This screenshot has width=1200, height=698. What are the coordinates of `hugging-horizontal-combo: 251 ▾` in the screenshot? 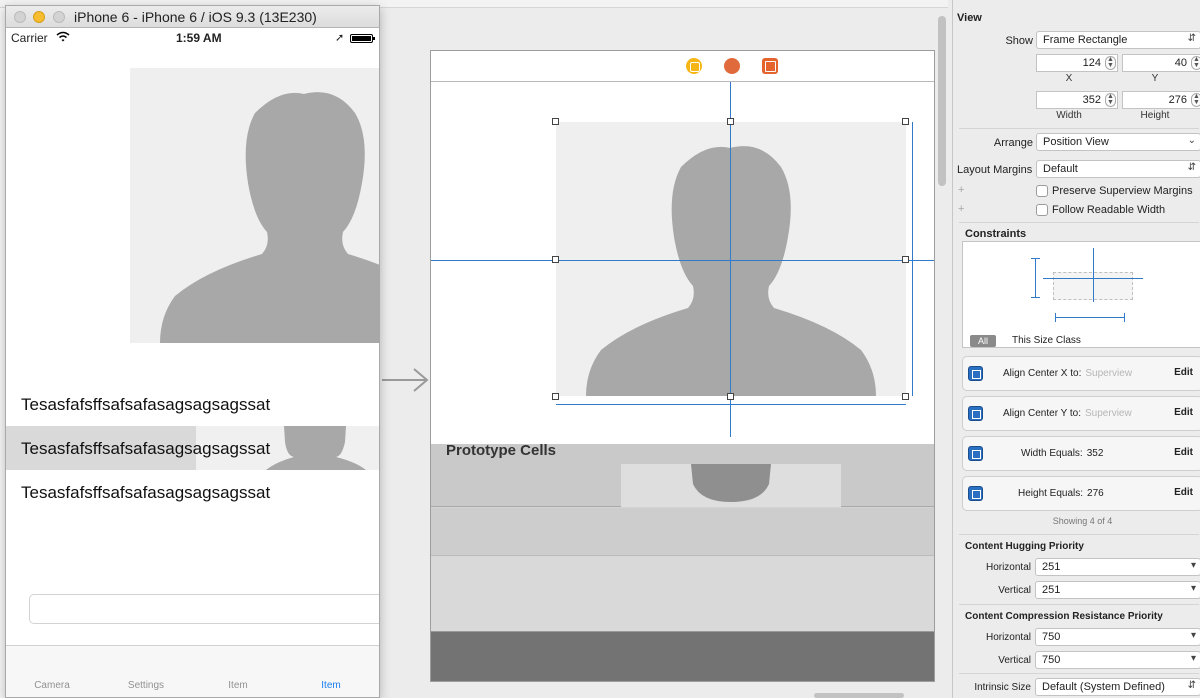 It's located at (1117, 567).